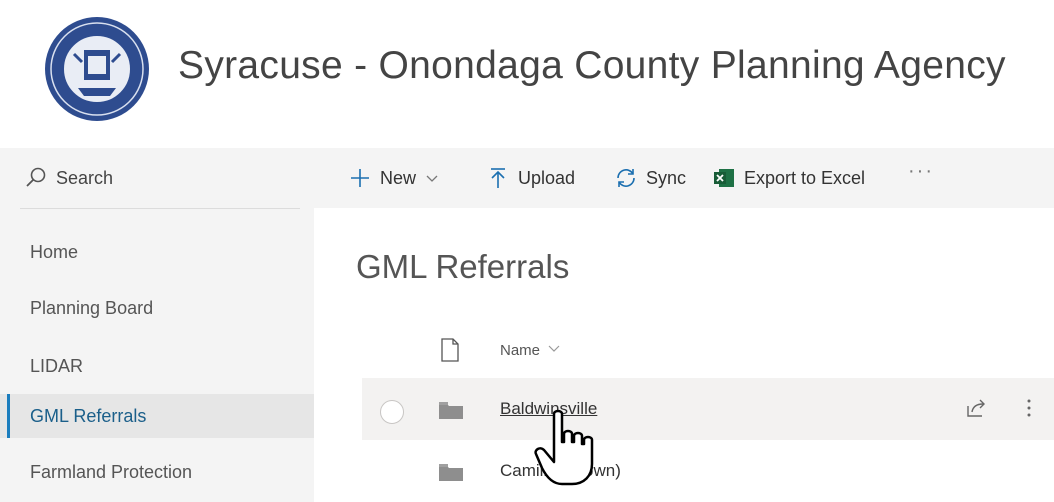  What do you see at coordinates (398, 177) in the screenshot?
I see `new-label: New` at bounding box center [398, 177].